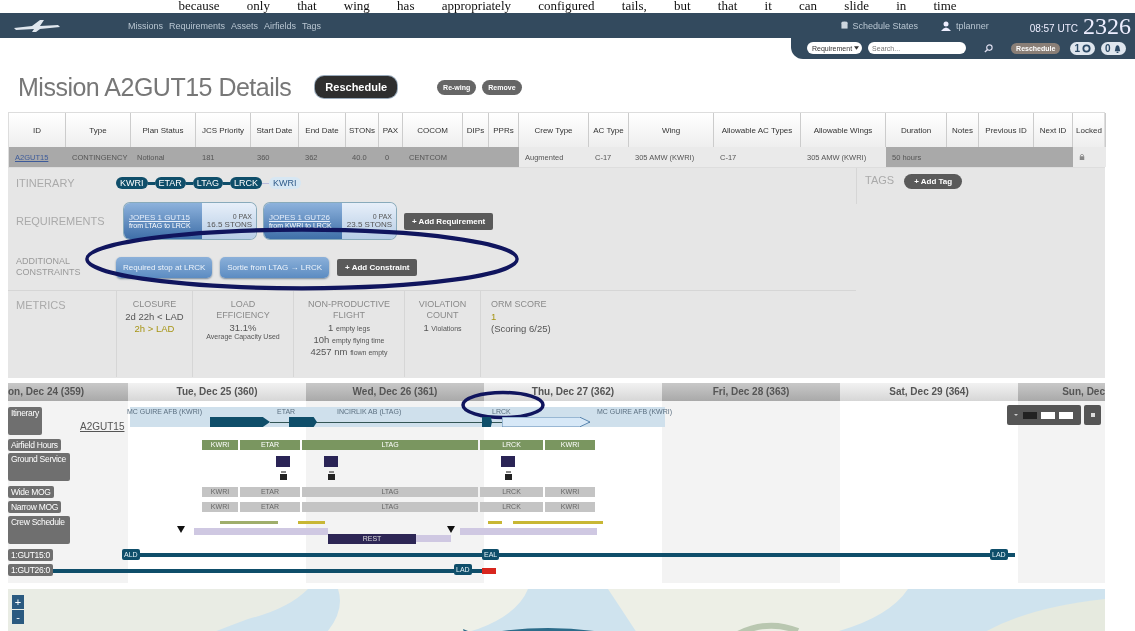 This screenshot has width=1135, height=631. I want to click on row-label: Itinerary, so click(25, 421).